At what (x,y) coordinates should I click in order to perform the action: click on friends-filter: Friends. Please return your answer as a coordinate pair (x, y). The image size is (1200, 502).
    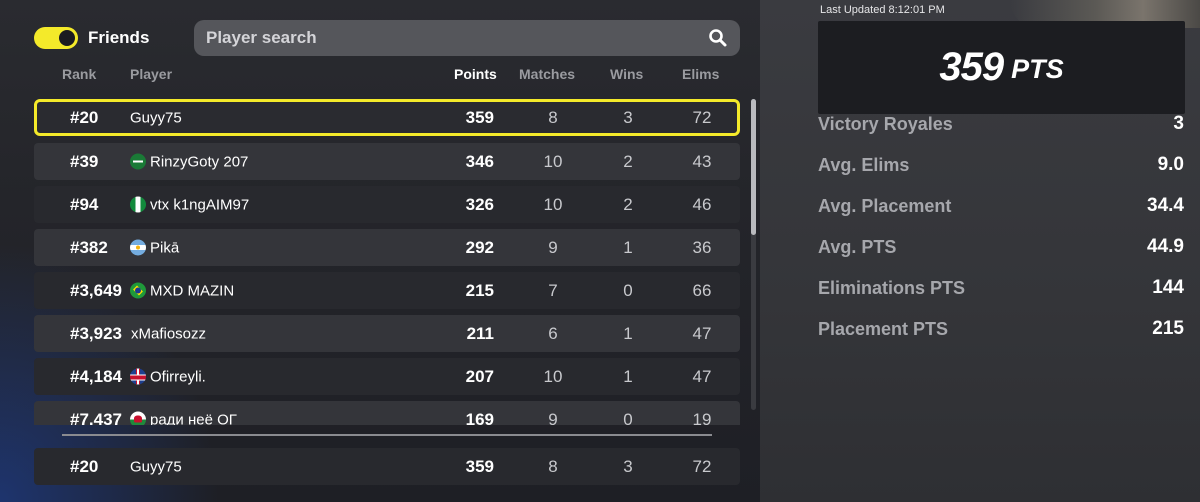
    Looking at the image, I should click on (91, 38).